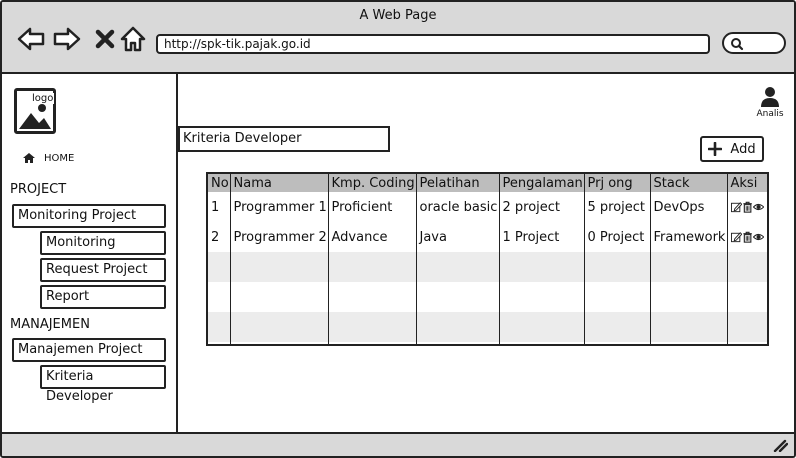  Describe the element at coordinates (770, 114) in the screenshot. I see `user-label: Analis` at that location.